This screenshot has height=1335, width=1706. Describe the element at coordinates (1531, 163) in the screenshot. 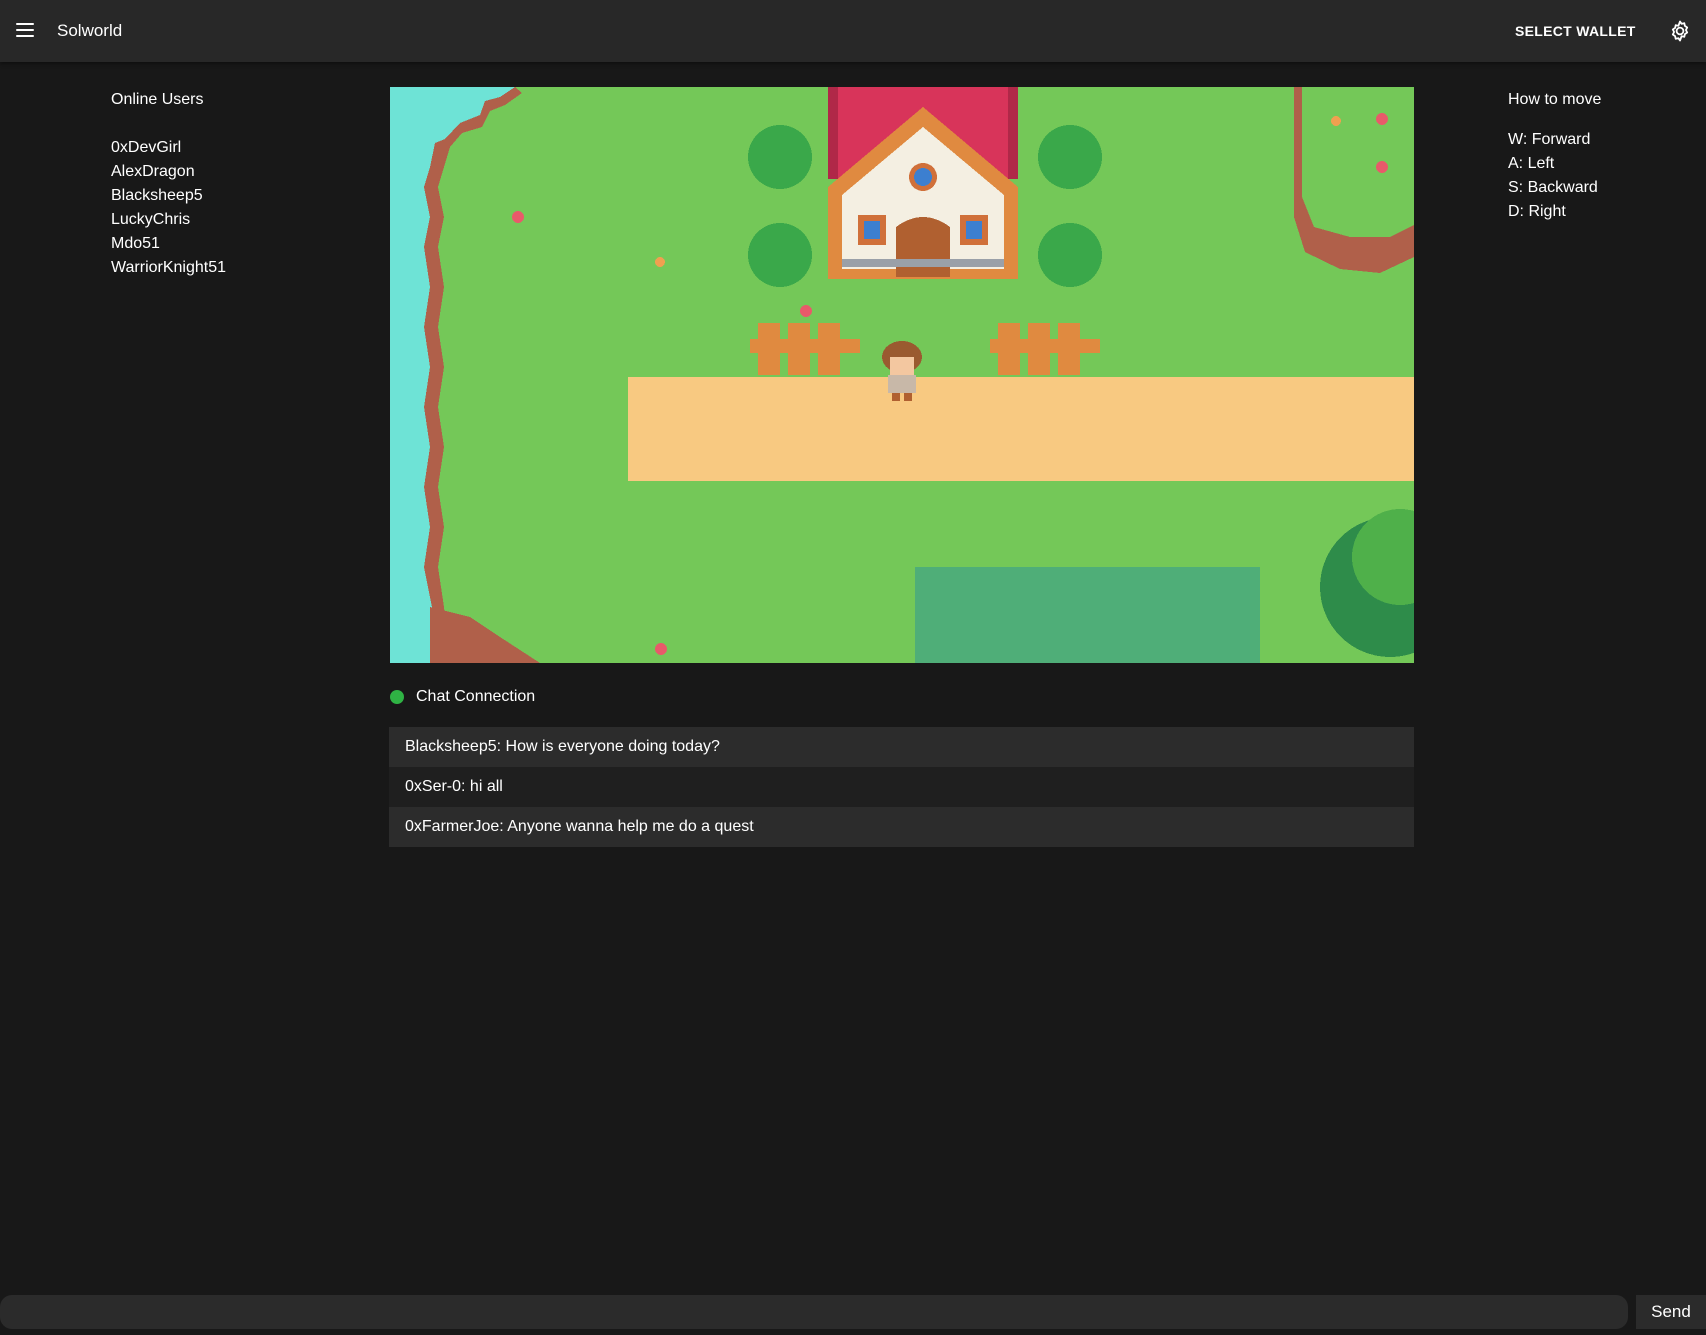

I see `control-left: A: Left` at that location.